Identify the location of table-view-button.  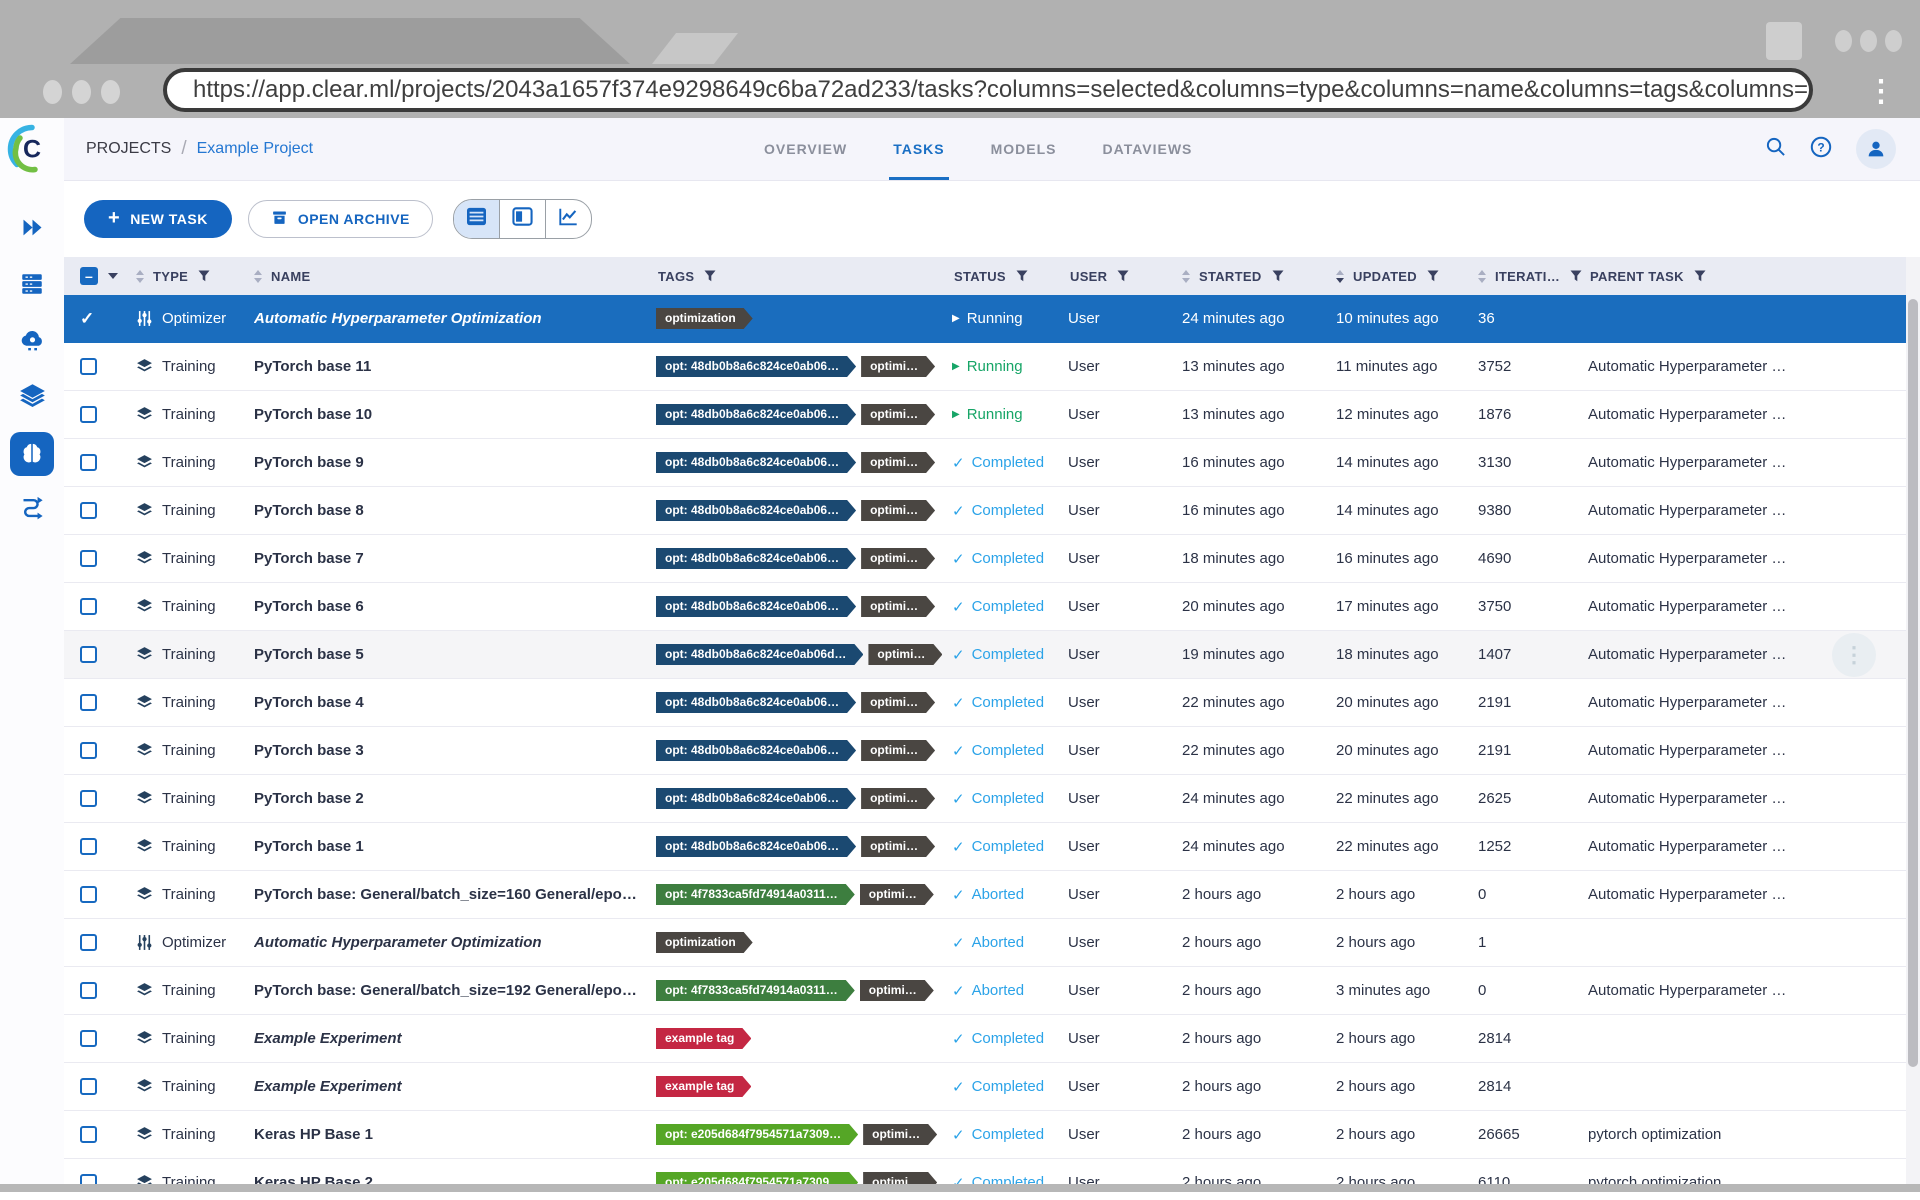
(476, 219).